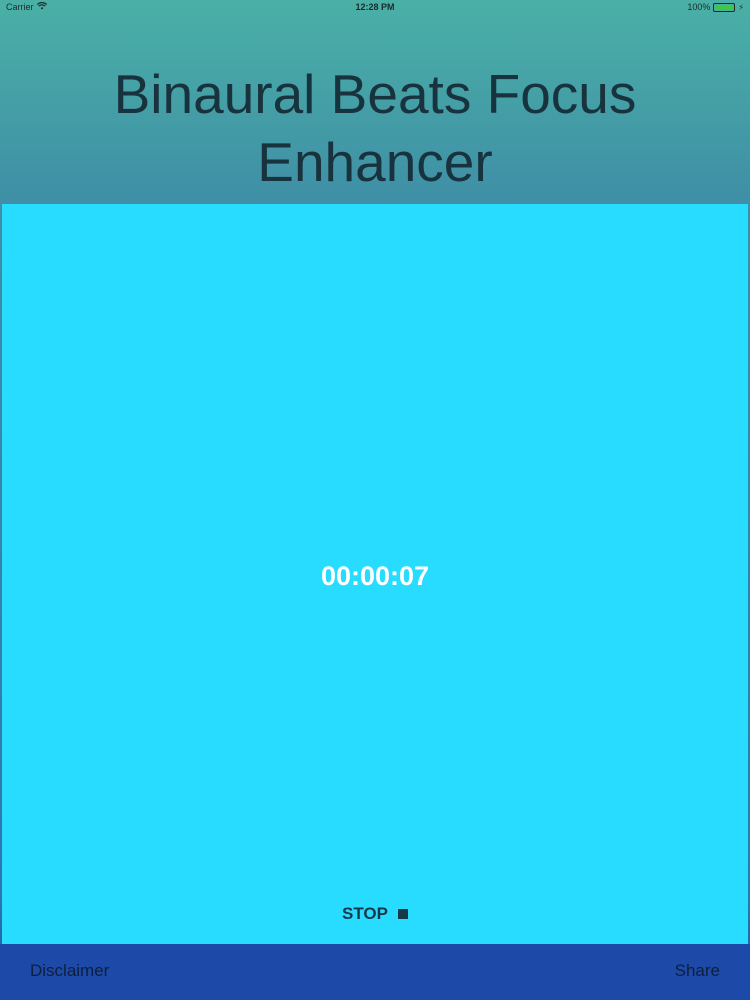 Image resolution: width=750 pixels, height=1000 pixels. I want to click on footer-bar: Disclaimer Share, so click(375, 972).